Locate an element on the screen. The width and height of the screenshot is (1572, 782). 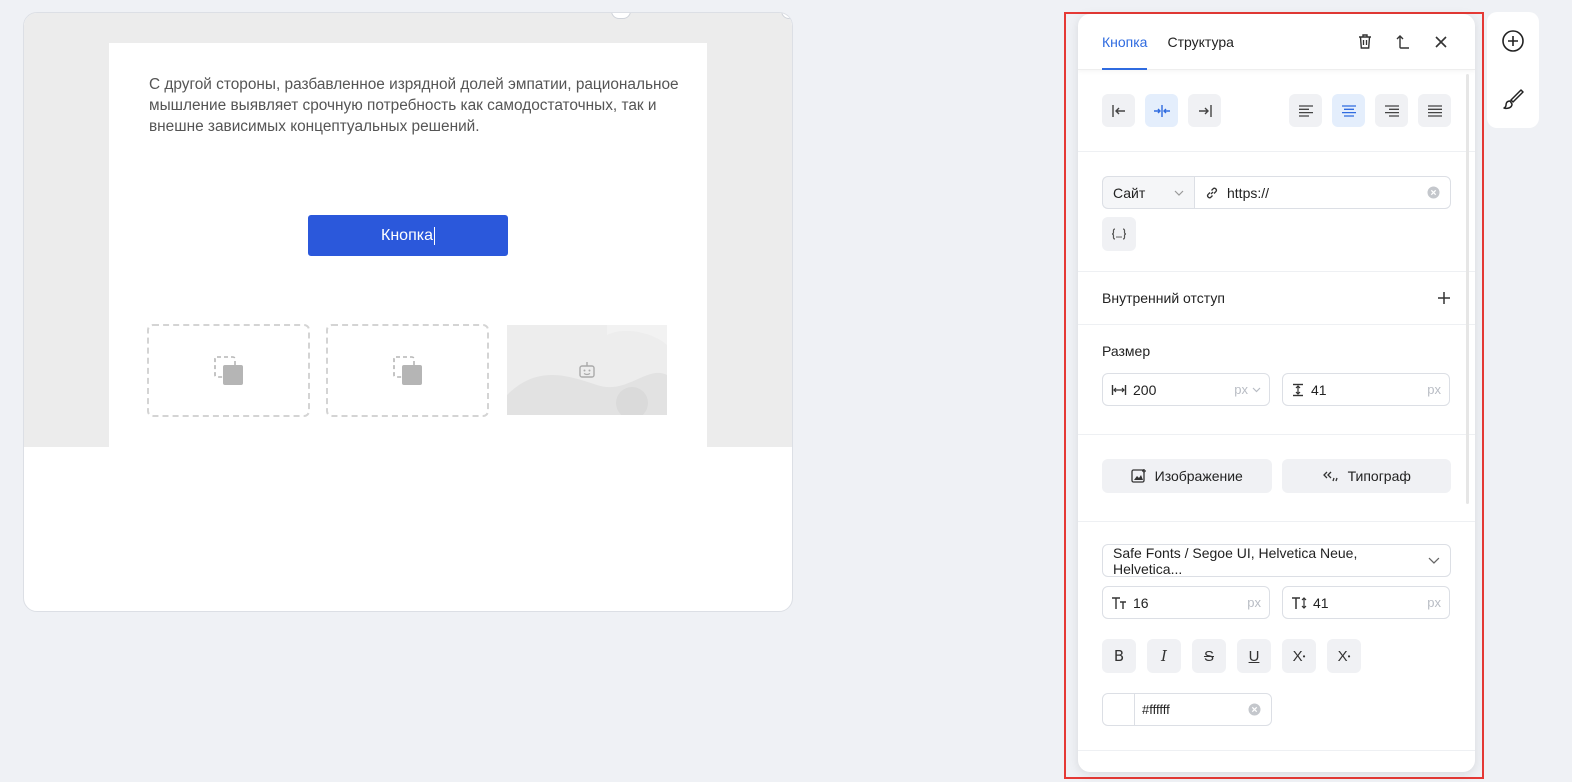
typograph-button-label: Типограф is located at coordinates (1379, 476).